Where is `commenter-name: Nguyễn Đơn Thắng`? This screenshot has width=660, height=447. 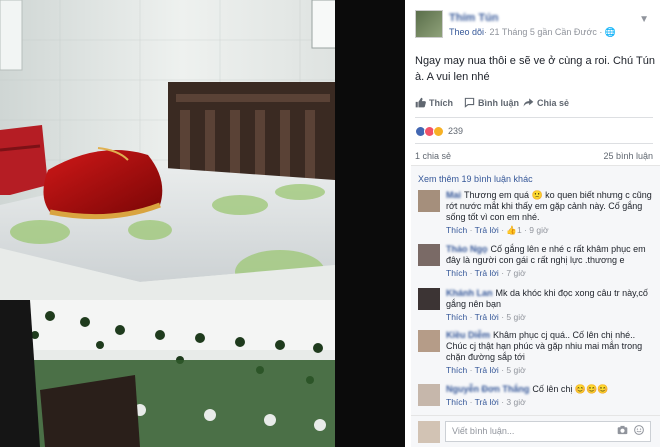 commenter-name: Nguyễn Đơn Thắng is located at coordinates (487, 389).